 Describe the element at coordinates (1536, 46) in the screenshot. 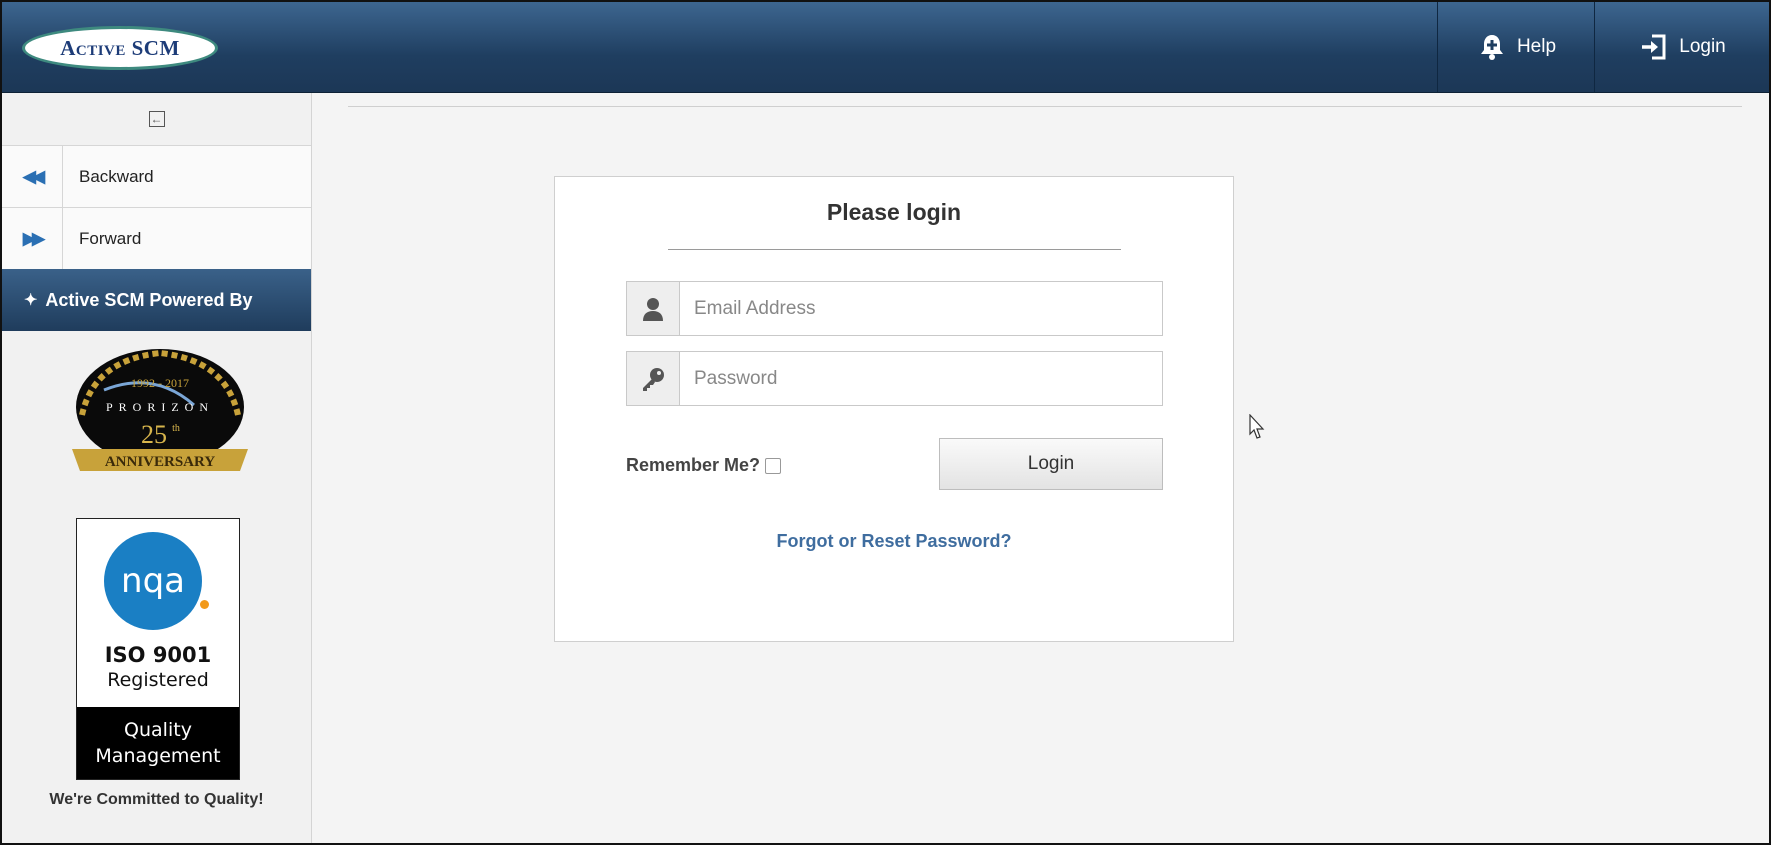

I see `help-label: Help` at that location.